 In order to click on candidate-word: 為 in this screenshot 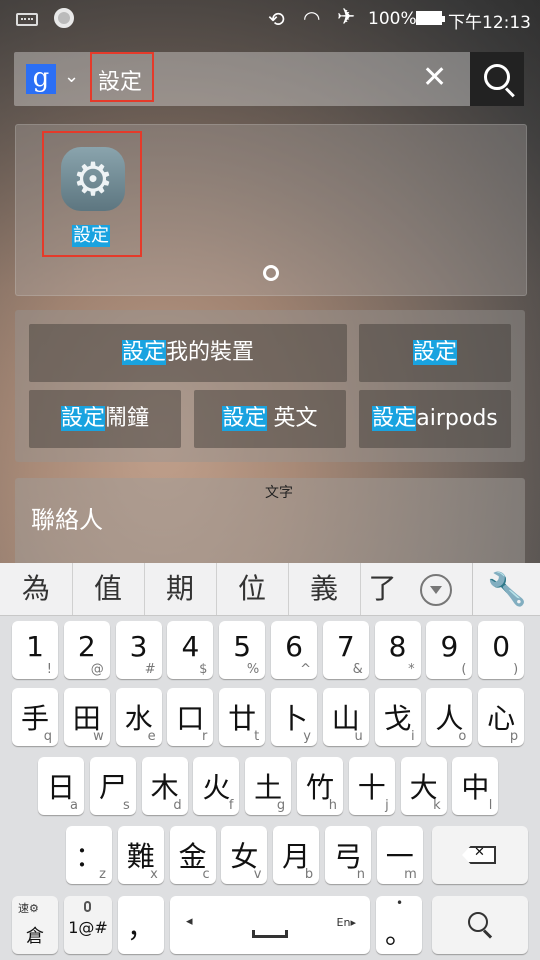, I will do `click(36, 589)`.